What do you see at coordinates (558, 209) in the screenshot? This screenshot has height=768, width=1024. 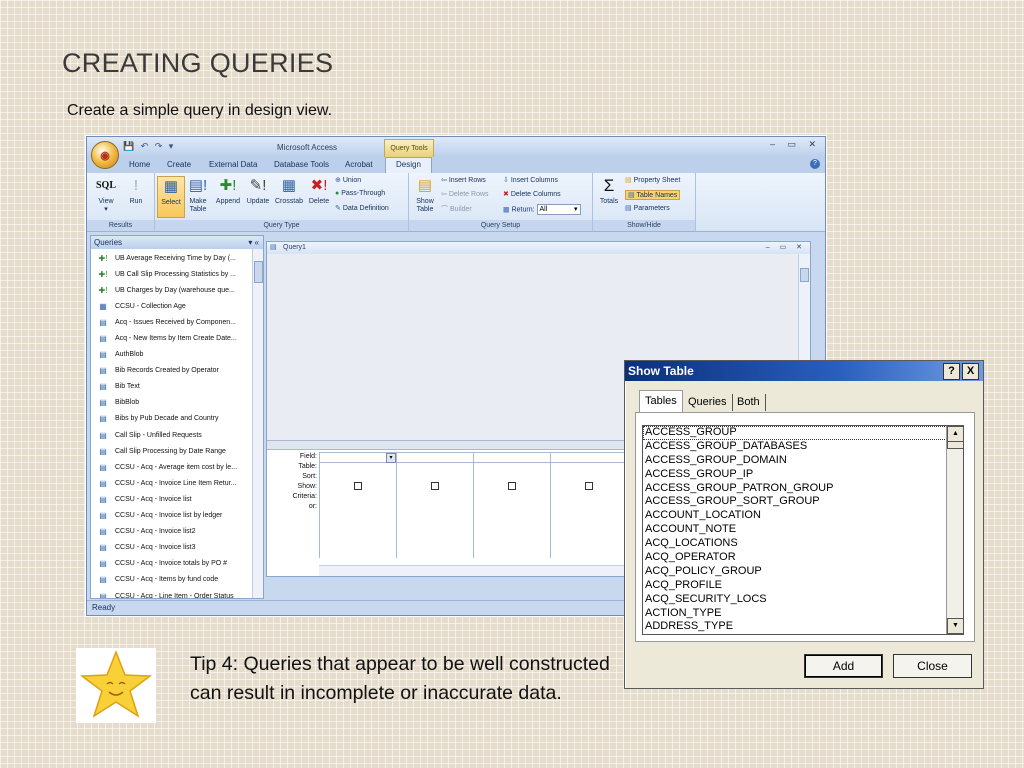 I see `return-select: All ▾` at bounding box center [558, 209].